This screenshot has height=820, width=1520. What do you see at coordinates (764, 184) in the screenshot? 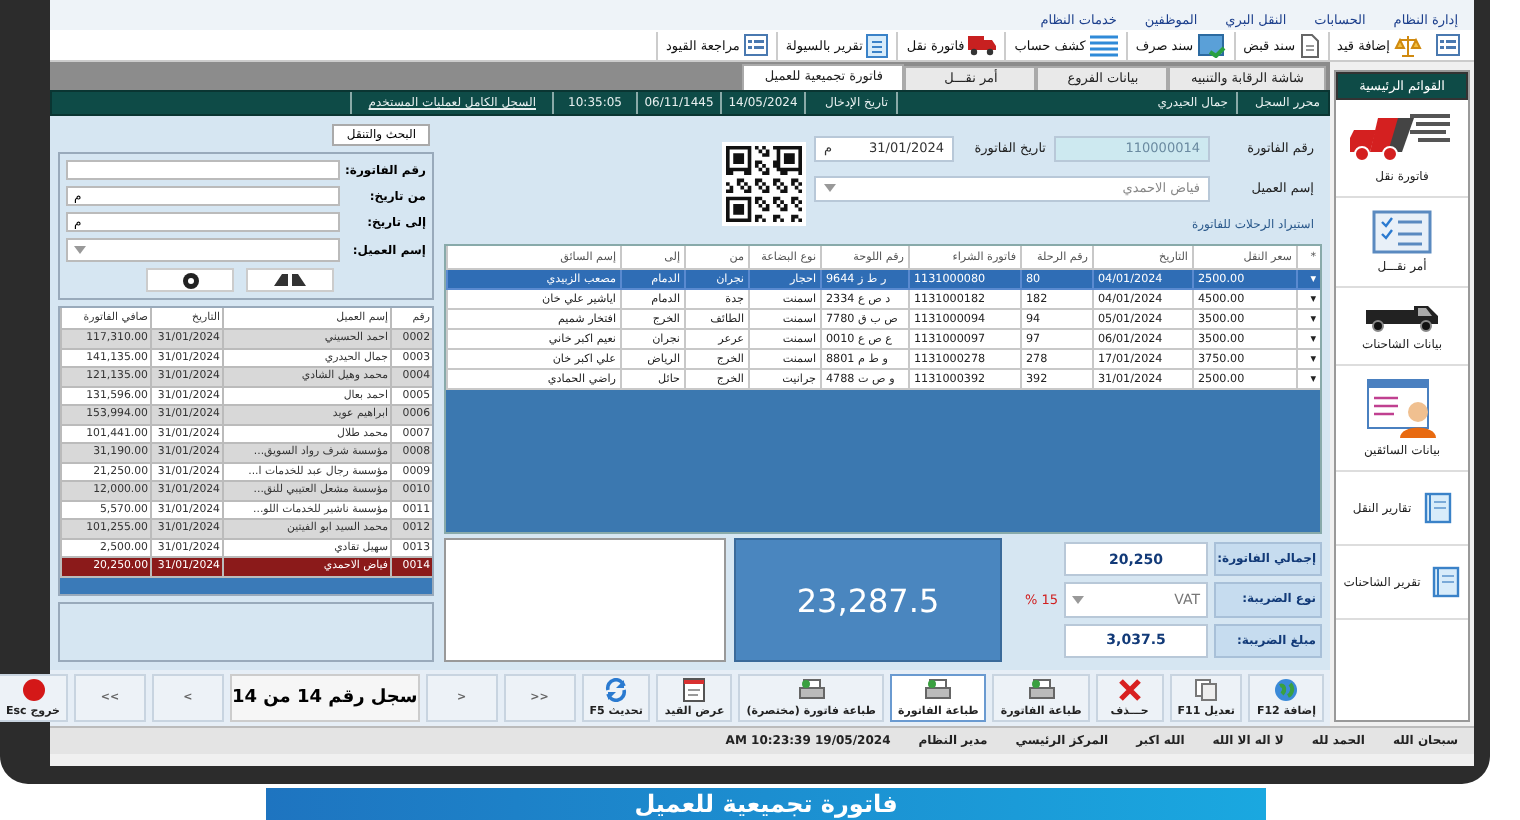
I see `qr-code` at bounding box center [764, 184].